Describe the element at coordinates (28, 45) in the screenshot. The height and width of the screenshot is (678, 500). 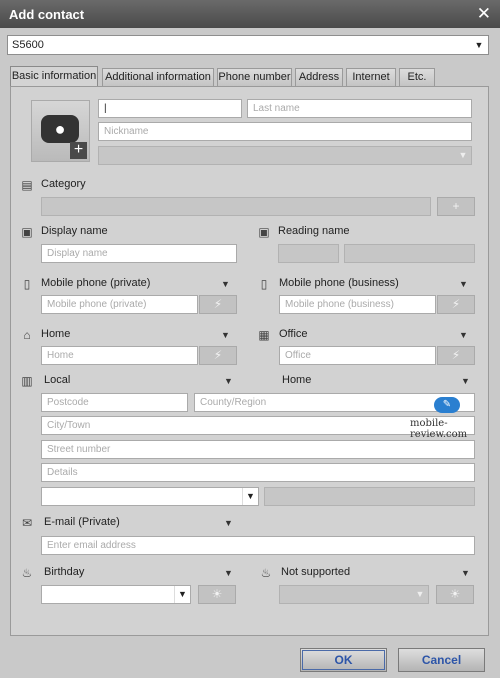
I see `device-select-value: S5600` at that location.